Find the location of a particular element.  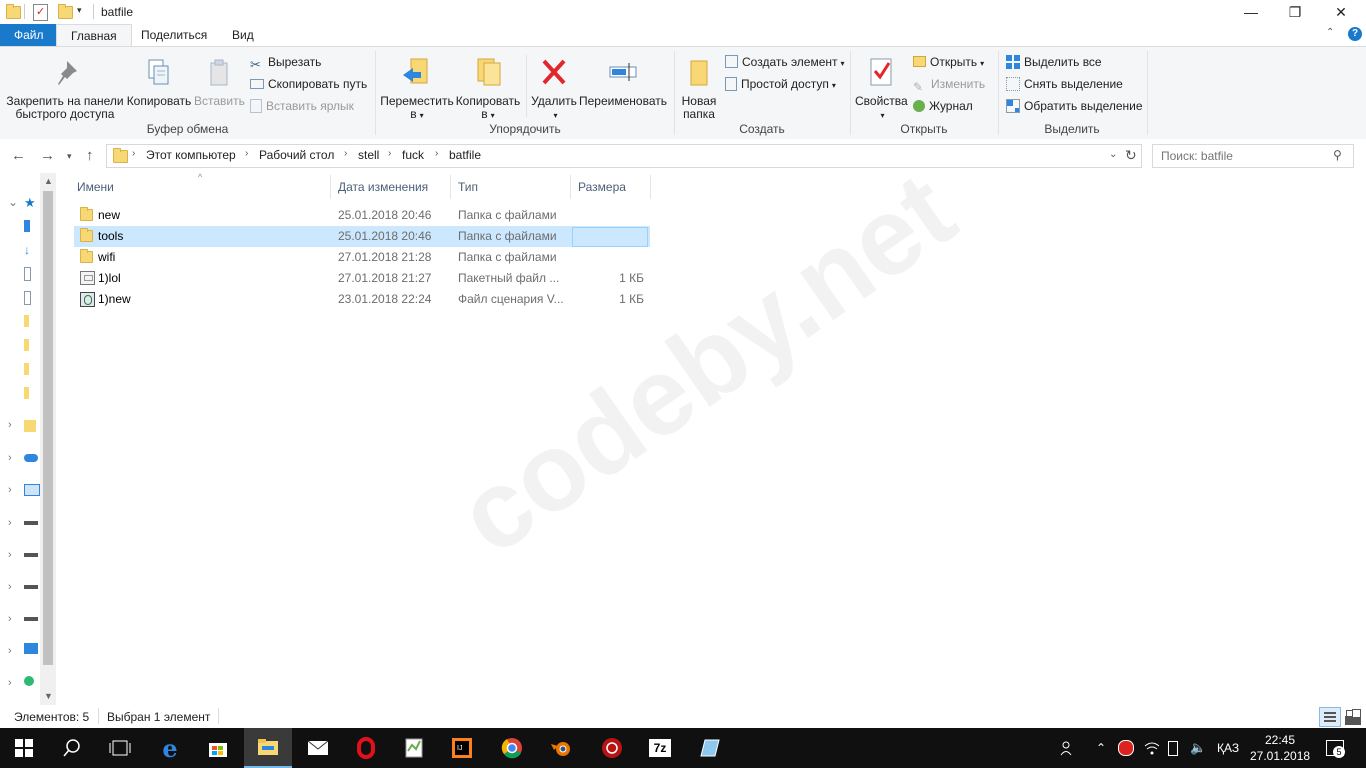

back-arrow-icon: ← is located at coordinates (18, 155).